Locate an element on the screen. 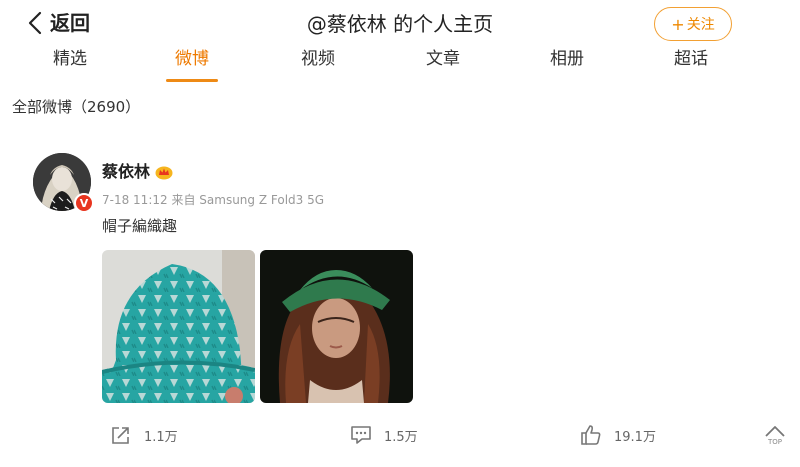 Image resolution: width=800 pixels, height=467 pixels. comment-icon is located at coordinates (361, 435).